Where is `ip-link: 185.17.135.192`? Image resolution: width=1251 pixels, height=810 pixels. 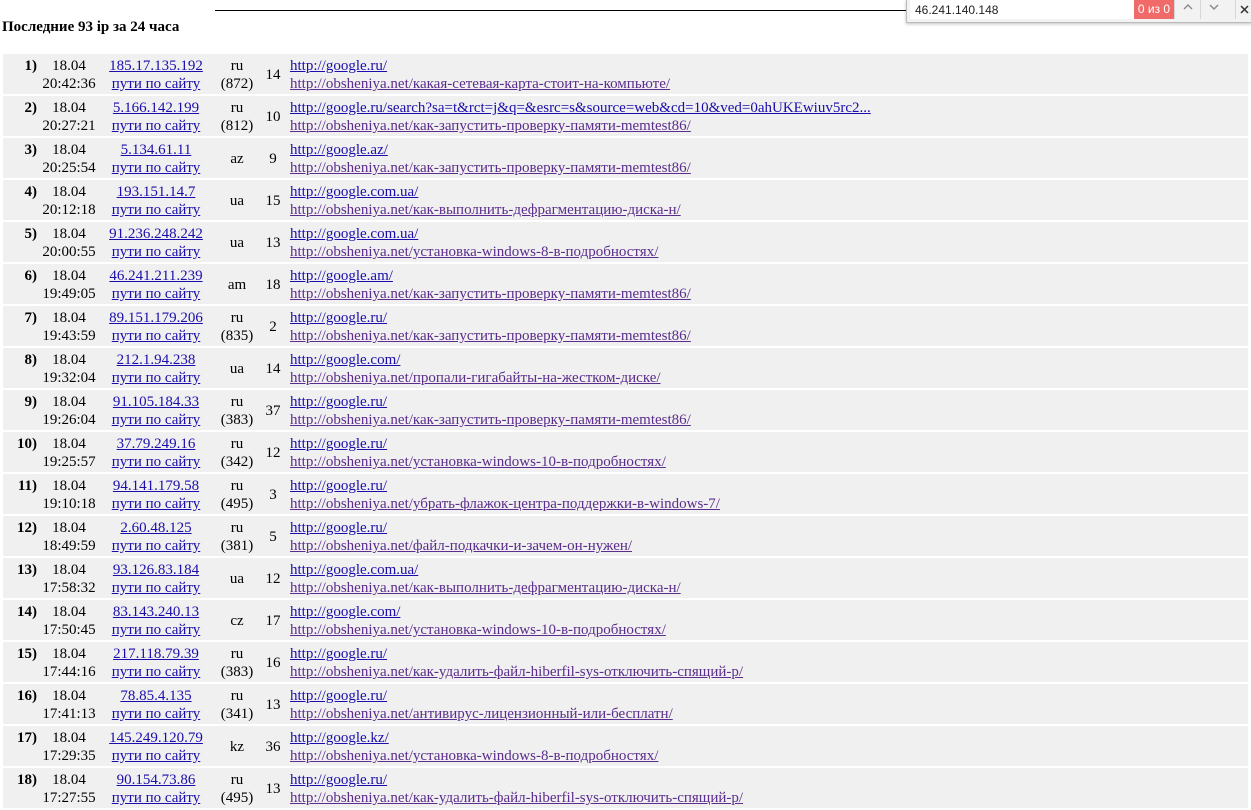 ip-link: 185.17.135.192 is located at coordinates (156, 66).